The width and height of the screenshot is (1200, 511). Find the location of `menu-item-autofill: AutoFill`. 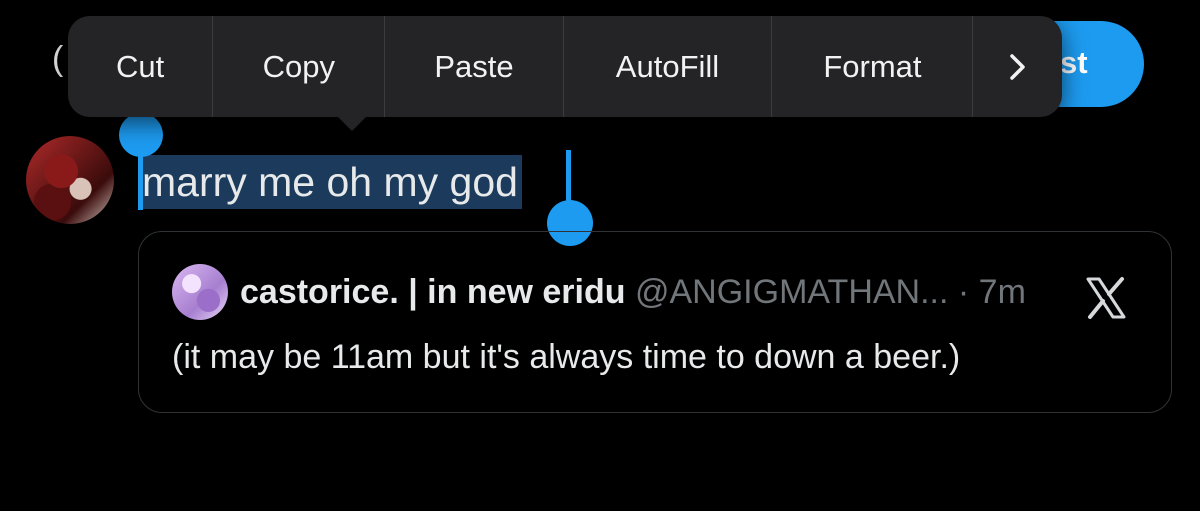

menu-item-autofill: AutoFill is located at coordinates (668, 66).